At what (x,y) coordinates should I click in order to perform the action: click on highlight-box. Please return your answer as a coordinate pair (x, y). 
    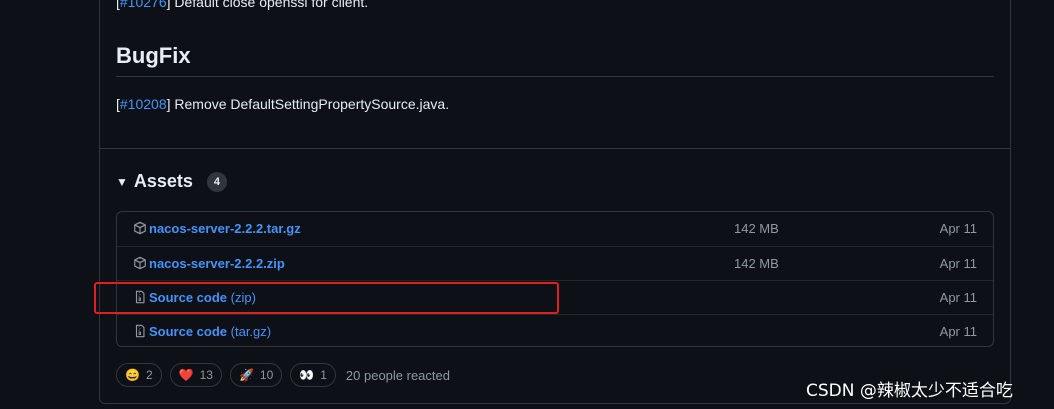
    Looking at the image, I should click on (326, 298).